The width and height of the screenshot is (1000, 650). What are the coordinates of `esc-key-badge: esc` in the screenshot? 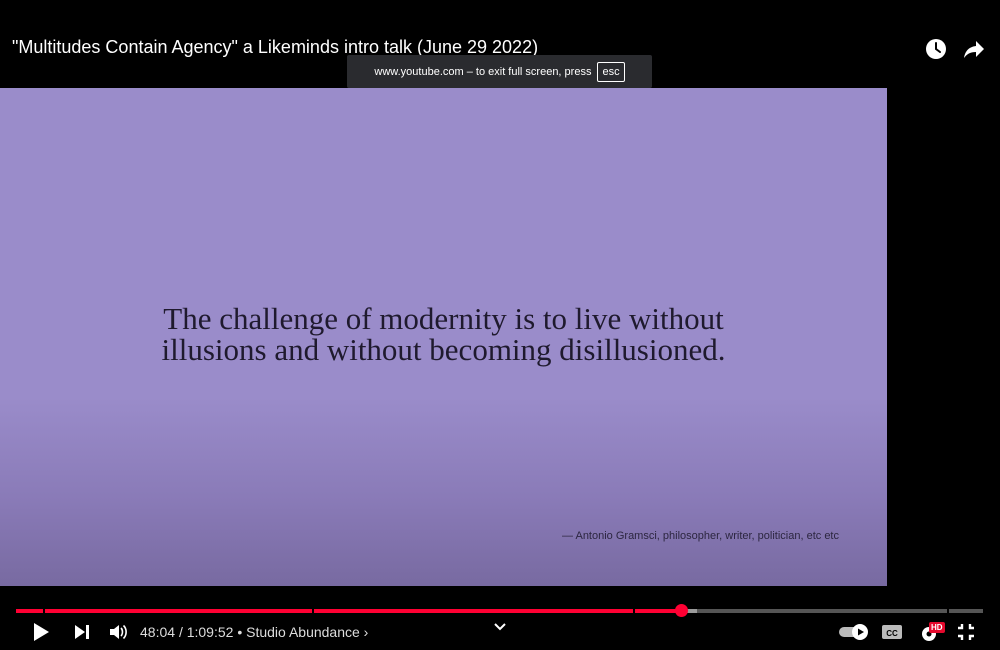 It's located at (611, 71).